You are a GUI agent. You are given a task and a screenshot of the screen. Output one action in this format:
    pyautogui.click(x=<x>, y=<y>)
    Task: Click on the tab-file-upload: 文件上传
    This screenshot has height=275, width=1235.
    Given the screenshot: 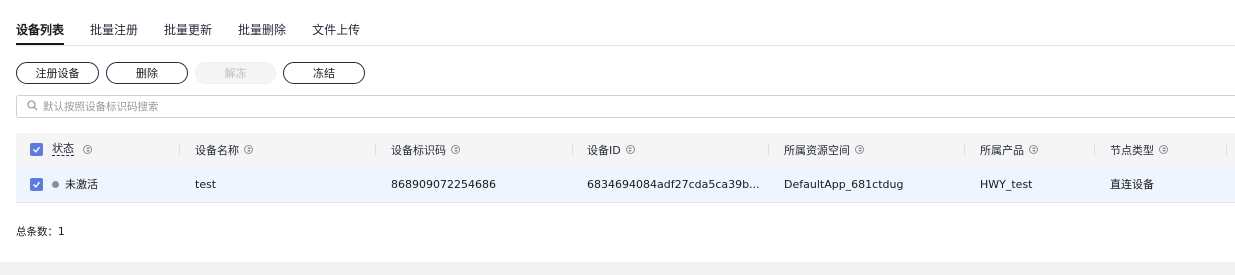 What is the action you would take?
    pyautogui.click(x=336, y=33)
    